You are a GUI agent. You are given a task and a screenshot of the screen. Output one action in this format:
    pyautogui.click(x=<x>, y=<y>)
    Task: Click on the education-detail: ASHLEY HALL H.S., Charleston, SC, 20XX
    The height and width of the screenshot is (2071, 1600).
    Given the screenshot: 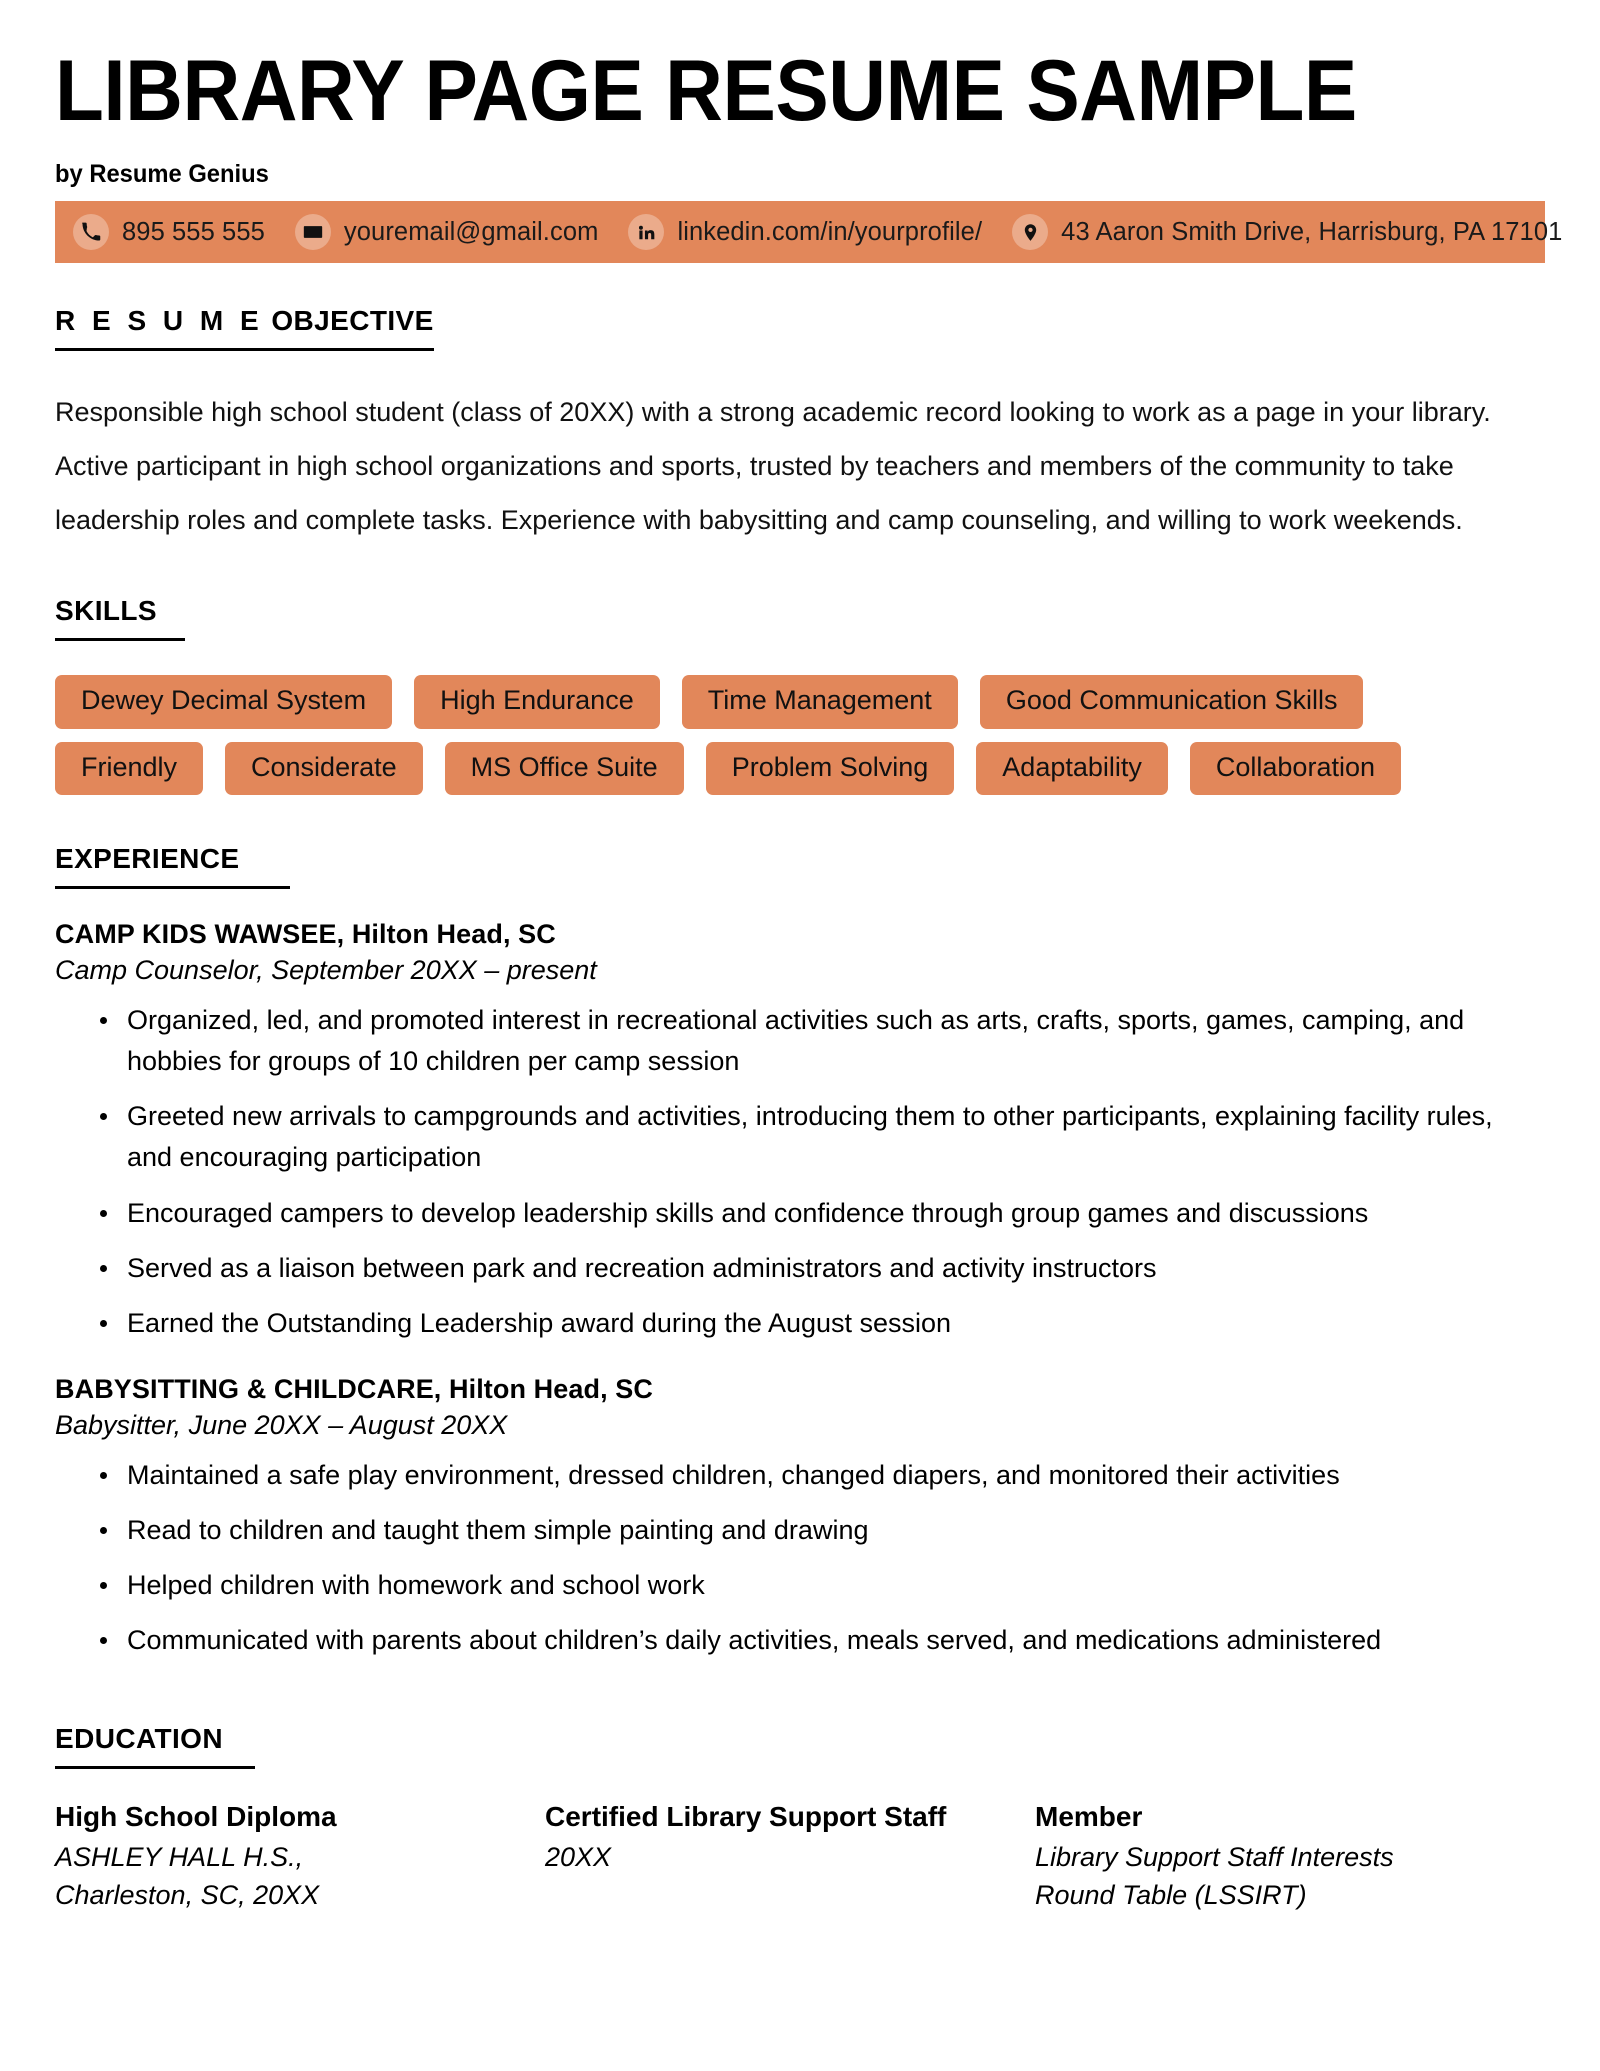 What is the action you would take?
    pyautogui.click(x=187, y=1876)
    